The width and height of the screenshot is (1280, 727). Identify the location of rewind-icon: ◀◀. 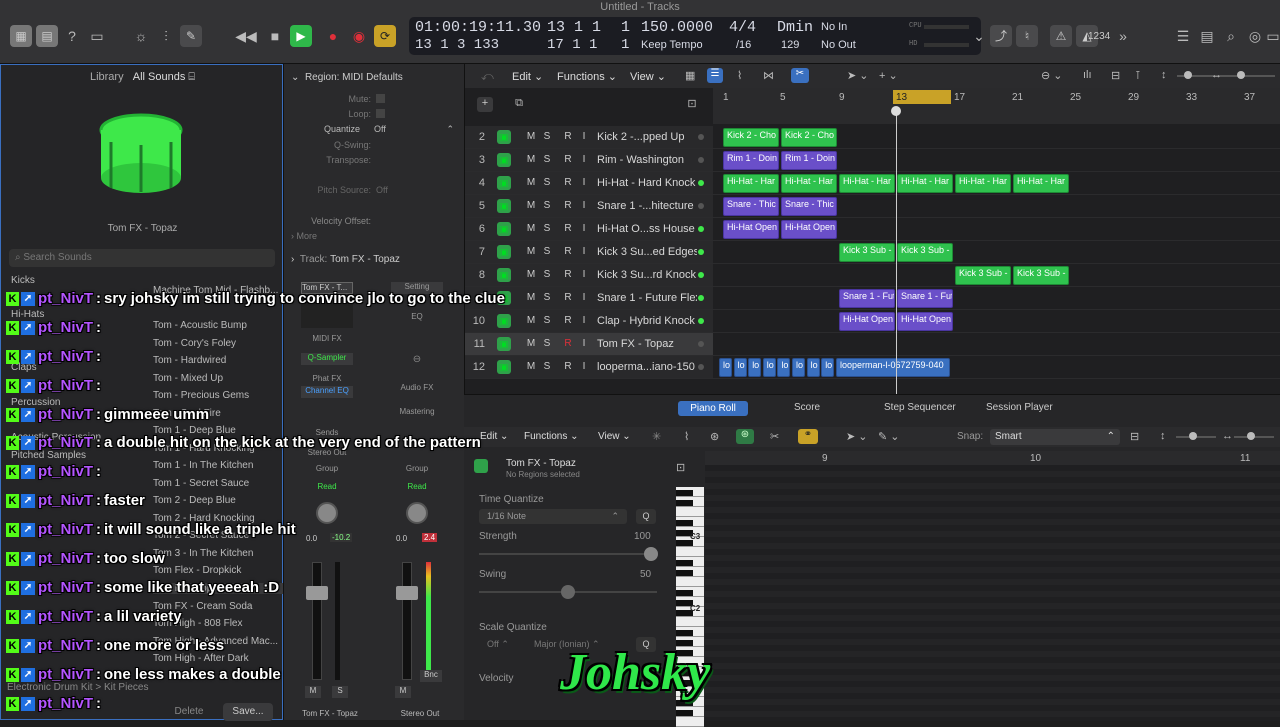
(246, 36).